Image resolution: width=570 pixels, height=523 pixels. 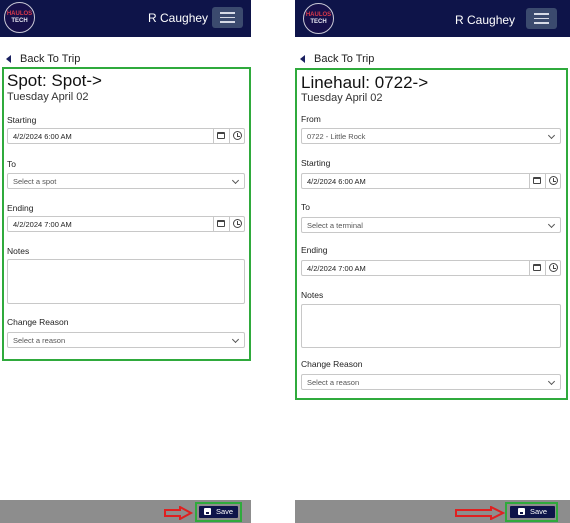 What do you see at coordinates (431, 225) in the screenshot?
I see `to-terminal-select: Select a terminal` at bounding box center [431, 225].